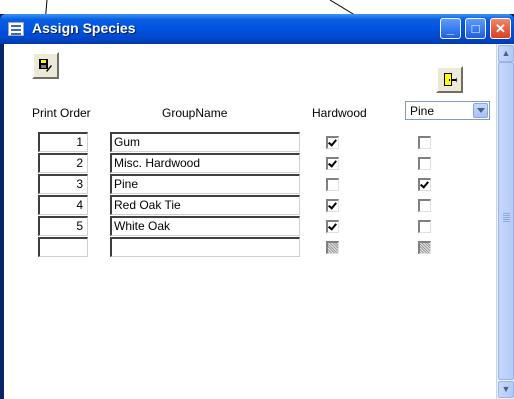  I want to click on chevron-down-icon, so click(480, 110).